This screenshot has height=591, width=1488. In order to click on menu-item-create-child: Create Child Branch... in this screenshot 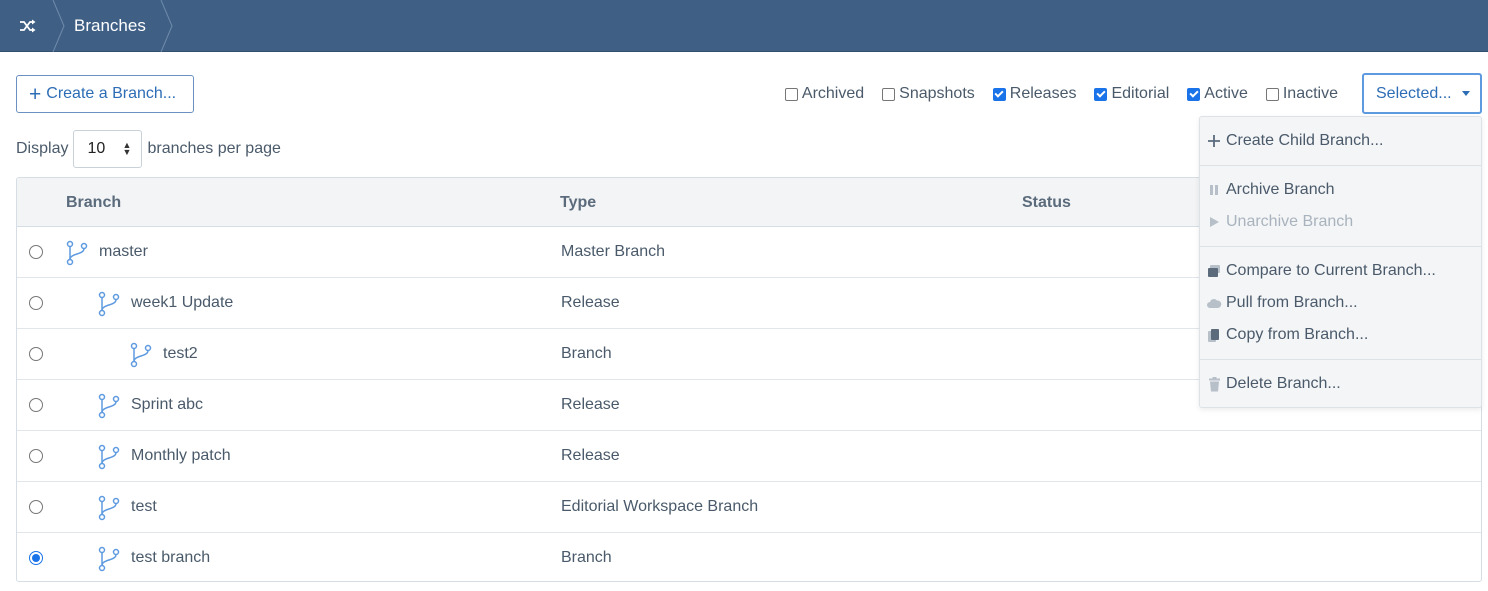, I will do `click(1296, 141)`.